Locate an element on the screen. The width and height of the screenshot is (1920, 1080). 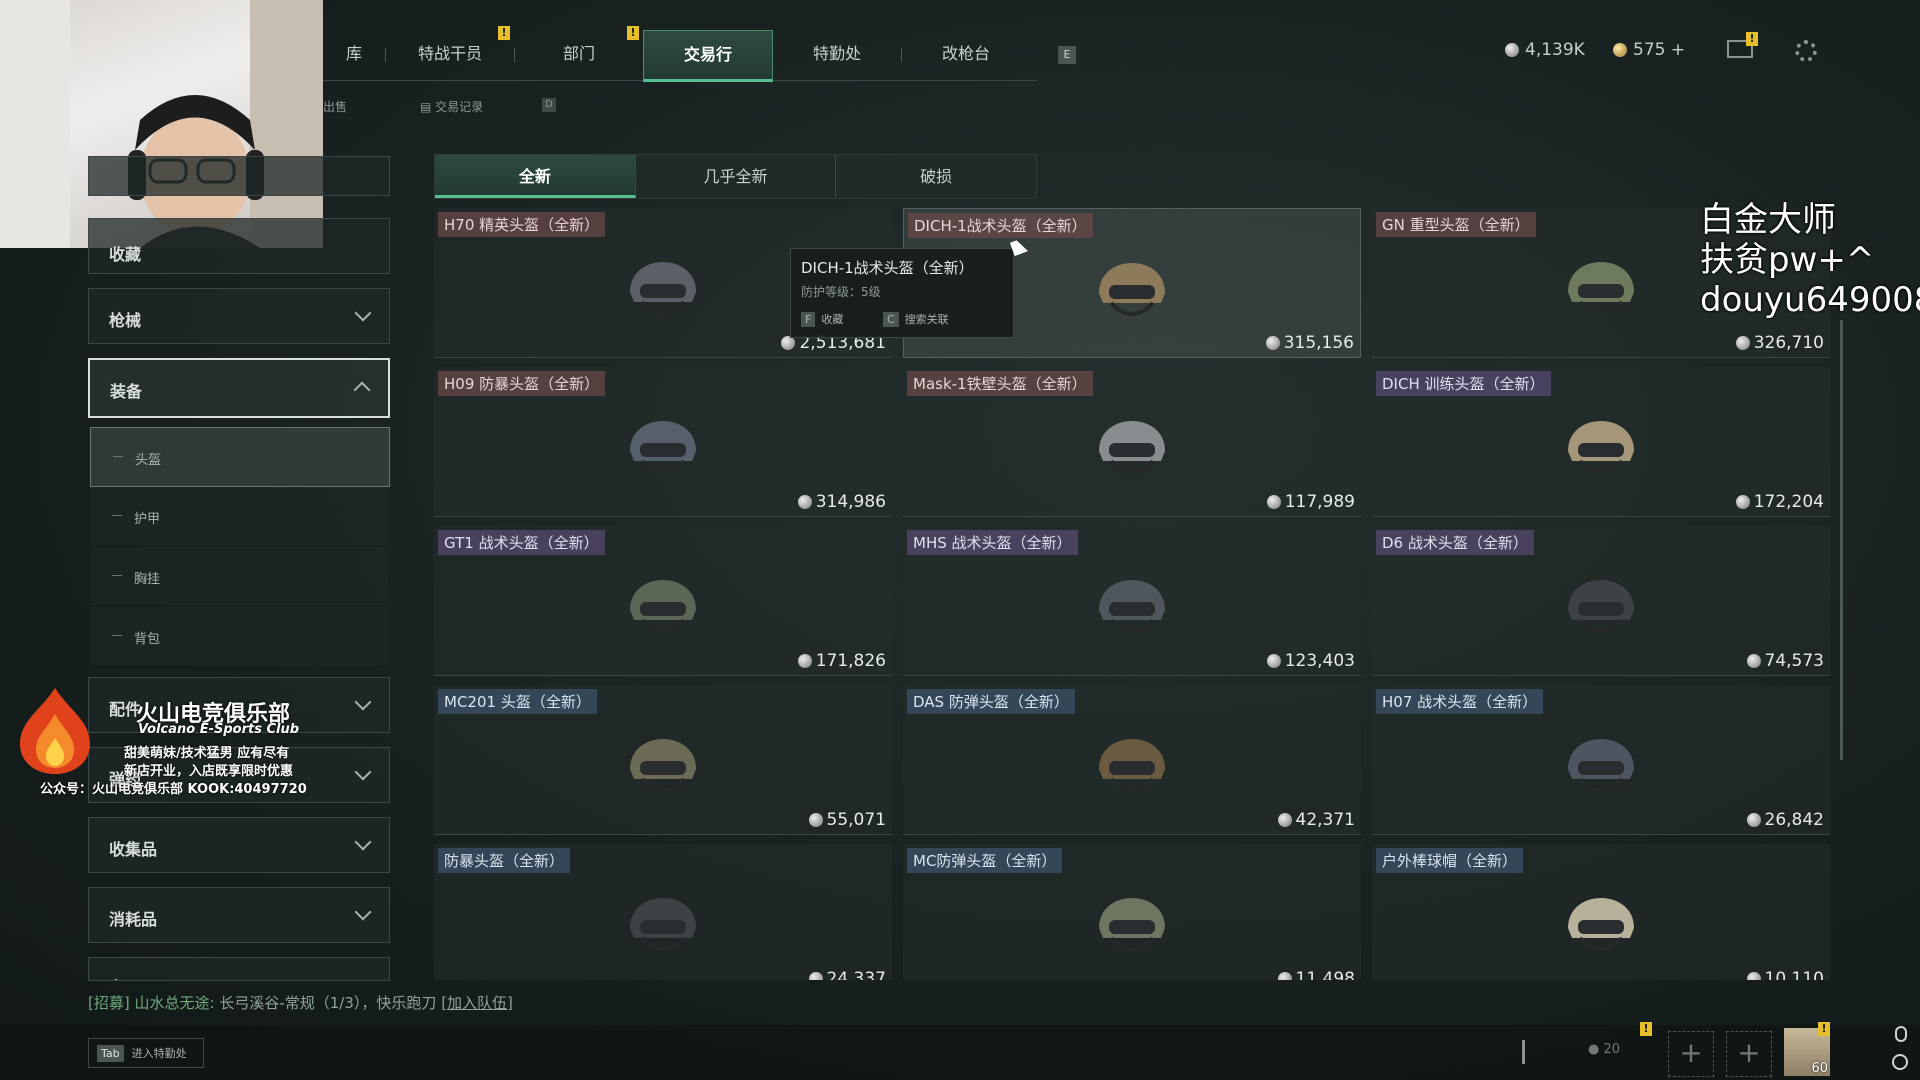
item-price: 42,371 is located at coordinates (1316, 820).